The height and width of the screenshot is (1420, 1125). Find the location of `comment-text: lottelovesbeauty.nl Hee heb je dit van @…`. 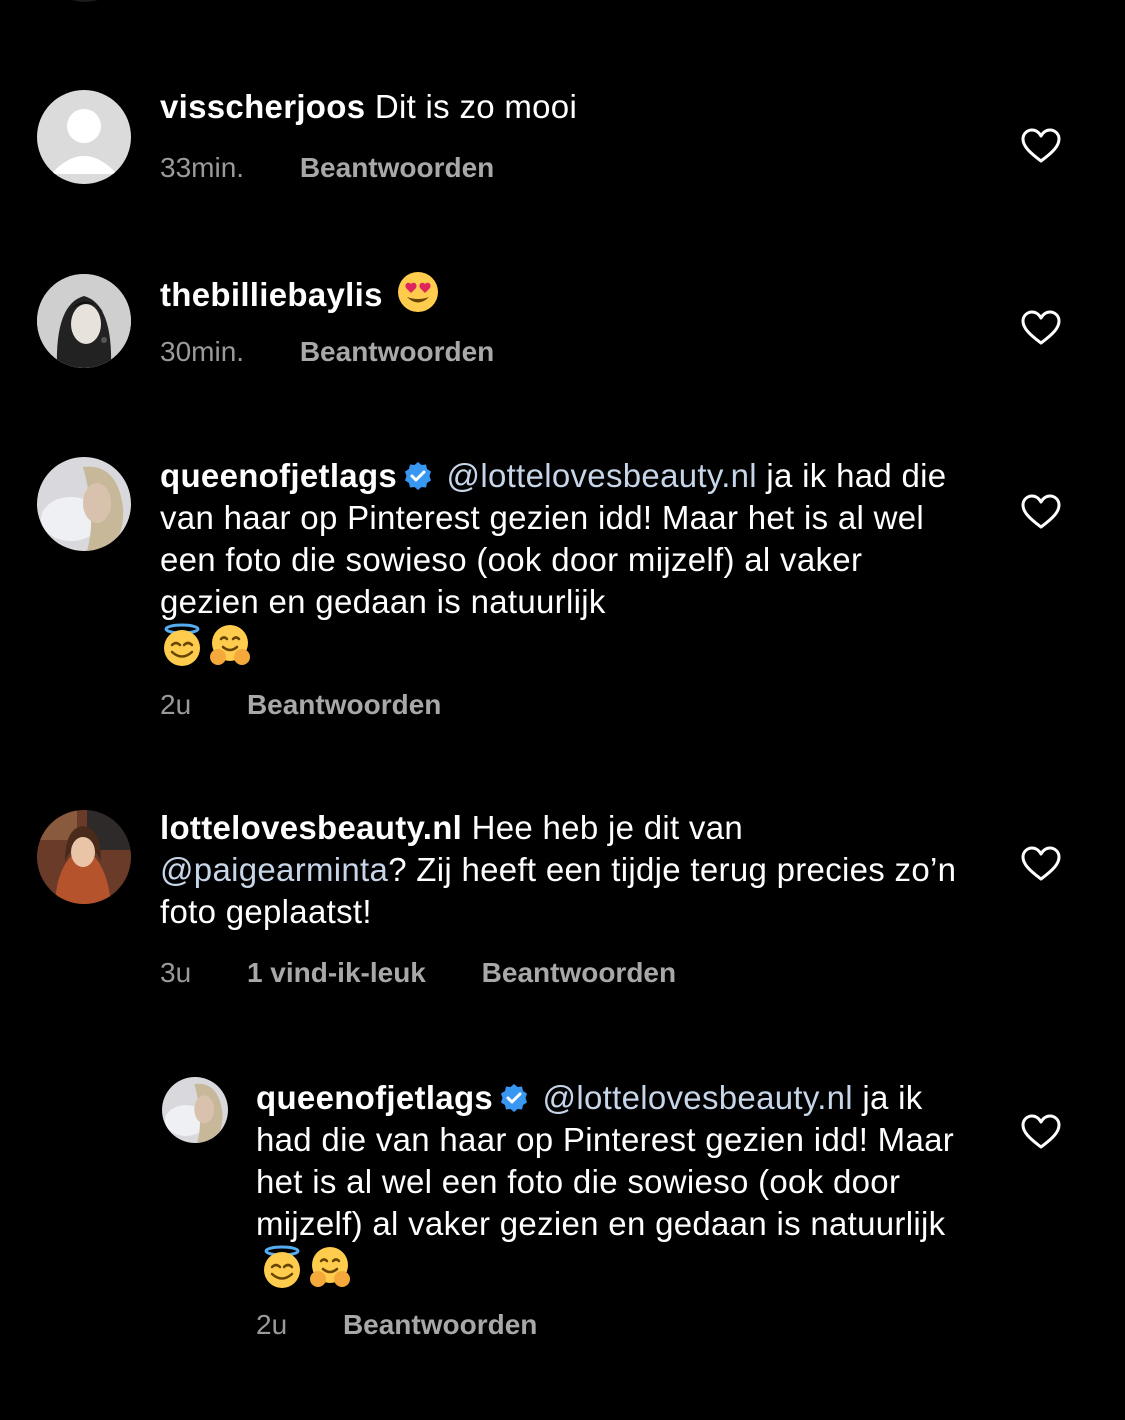

comment-text: lottelovesbeauty.nl Hee heb je dit van @… is located at coordinates (560, 870).